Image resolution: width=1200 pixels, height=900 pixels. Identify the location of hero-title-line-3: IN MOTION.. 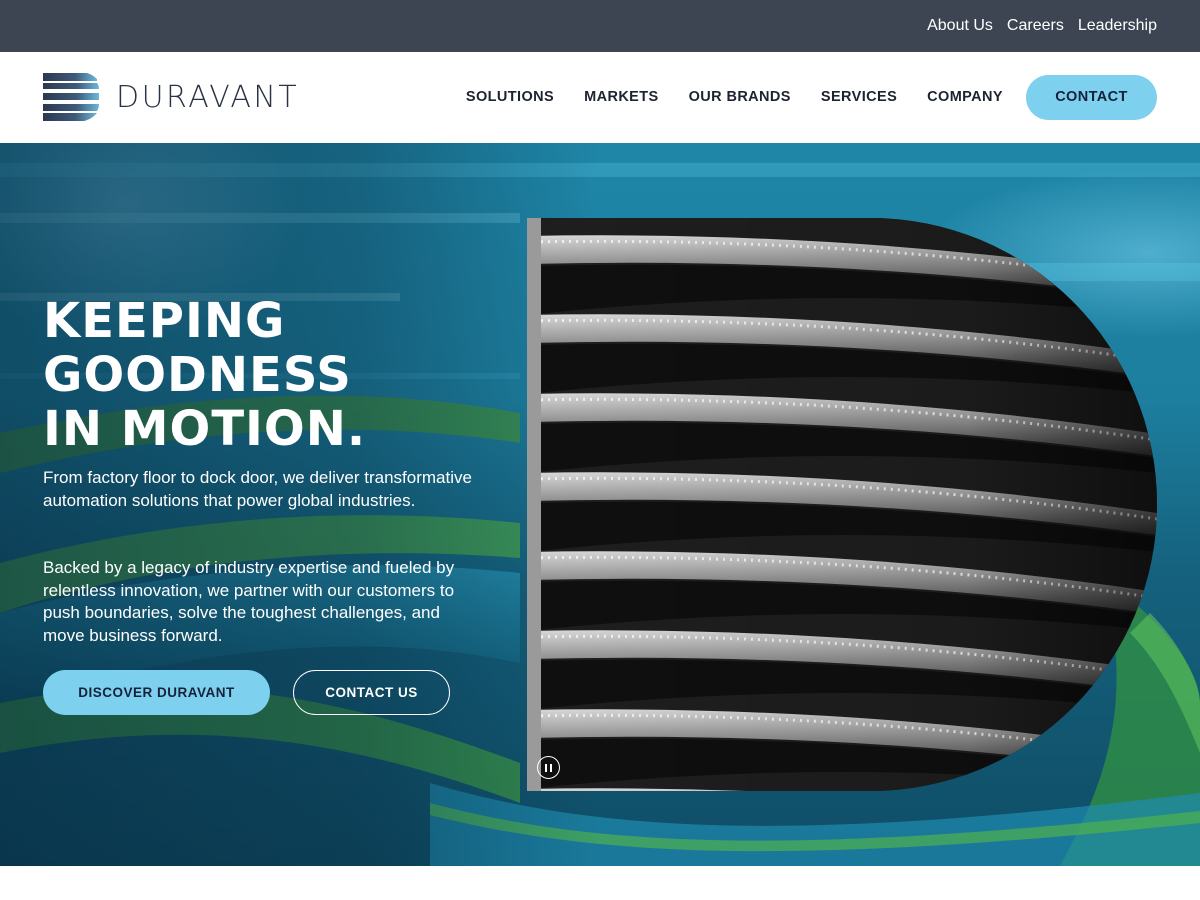
(205, 429).